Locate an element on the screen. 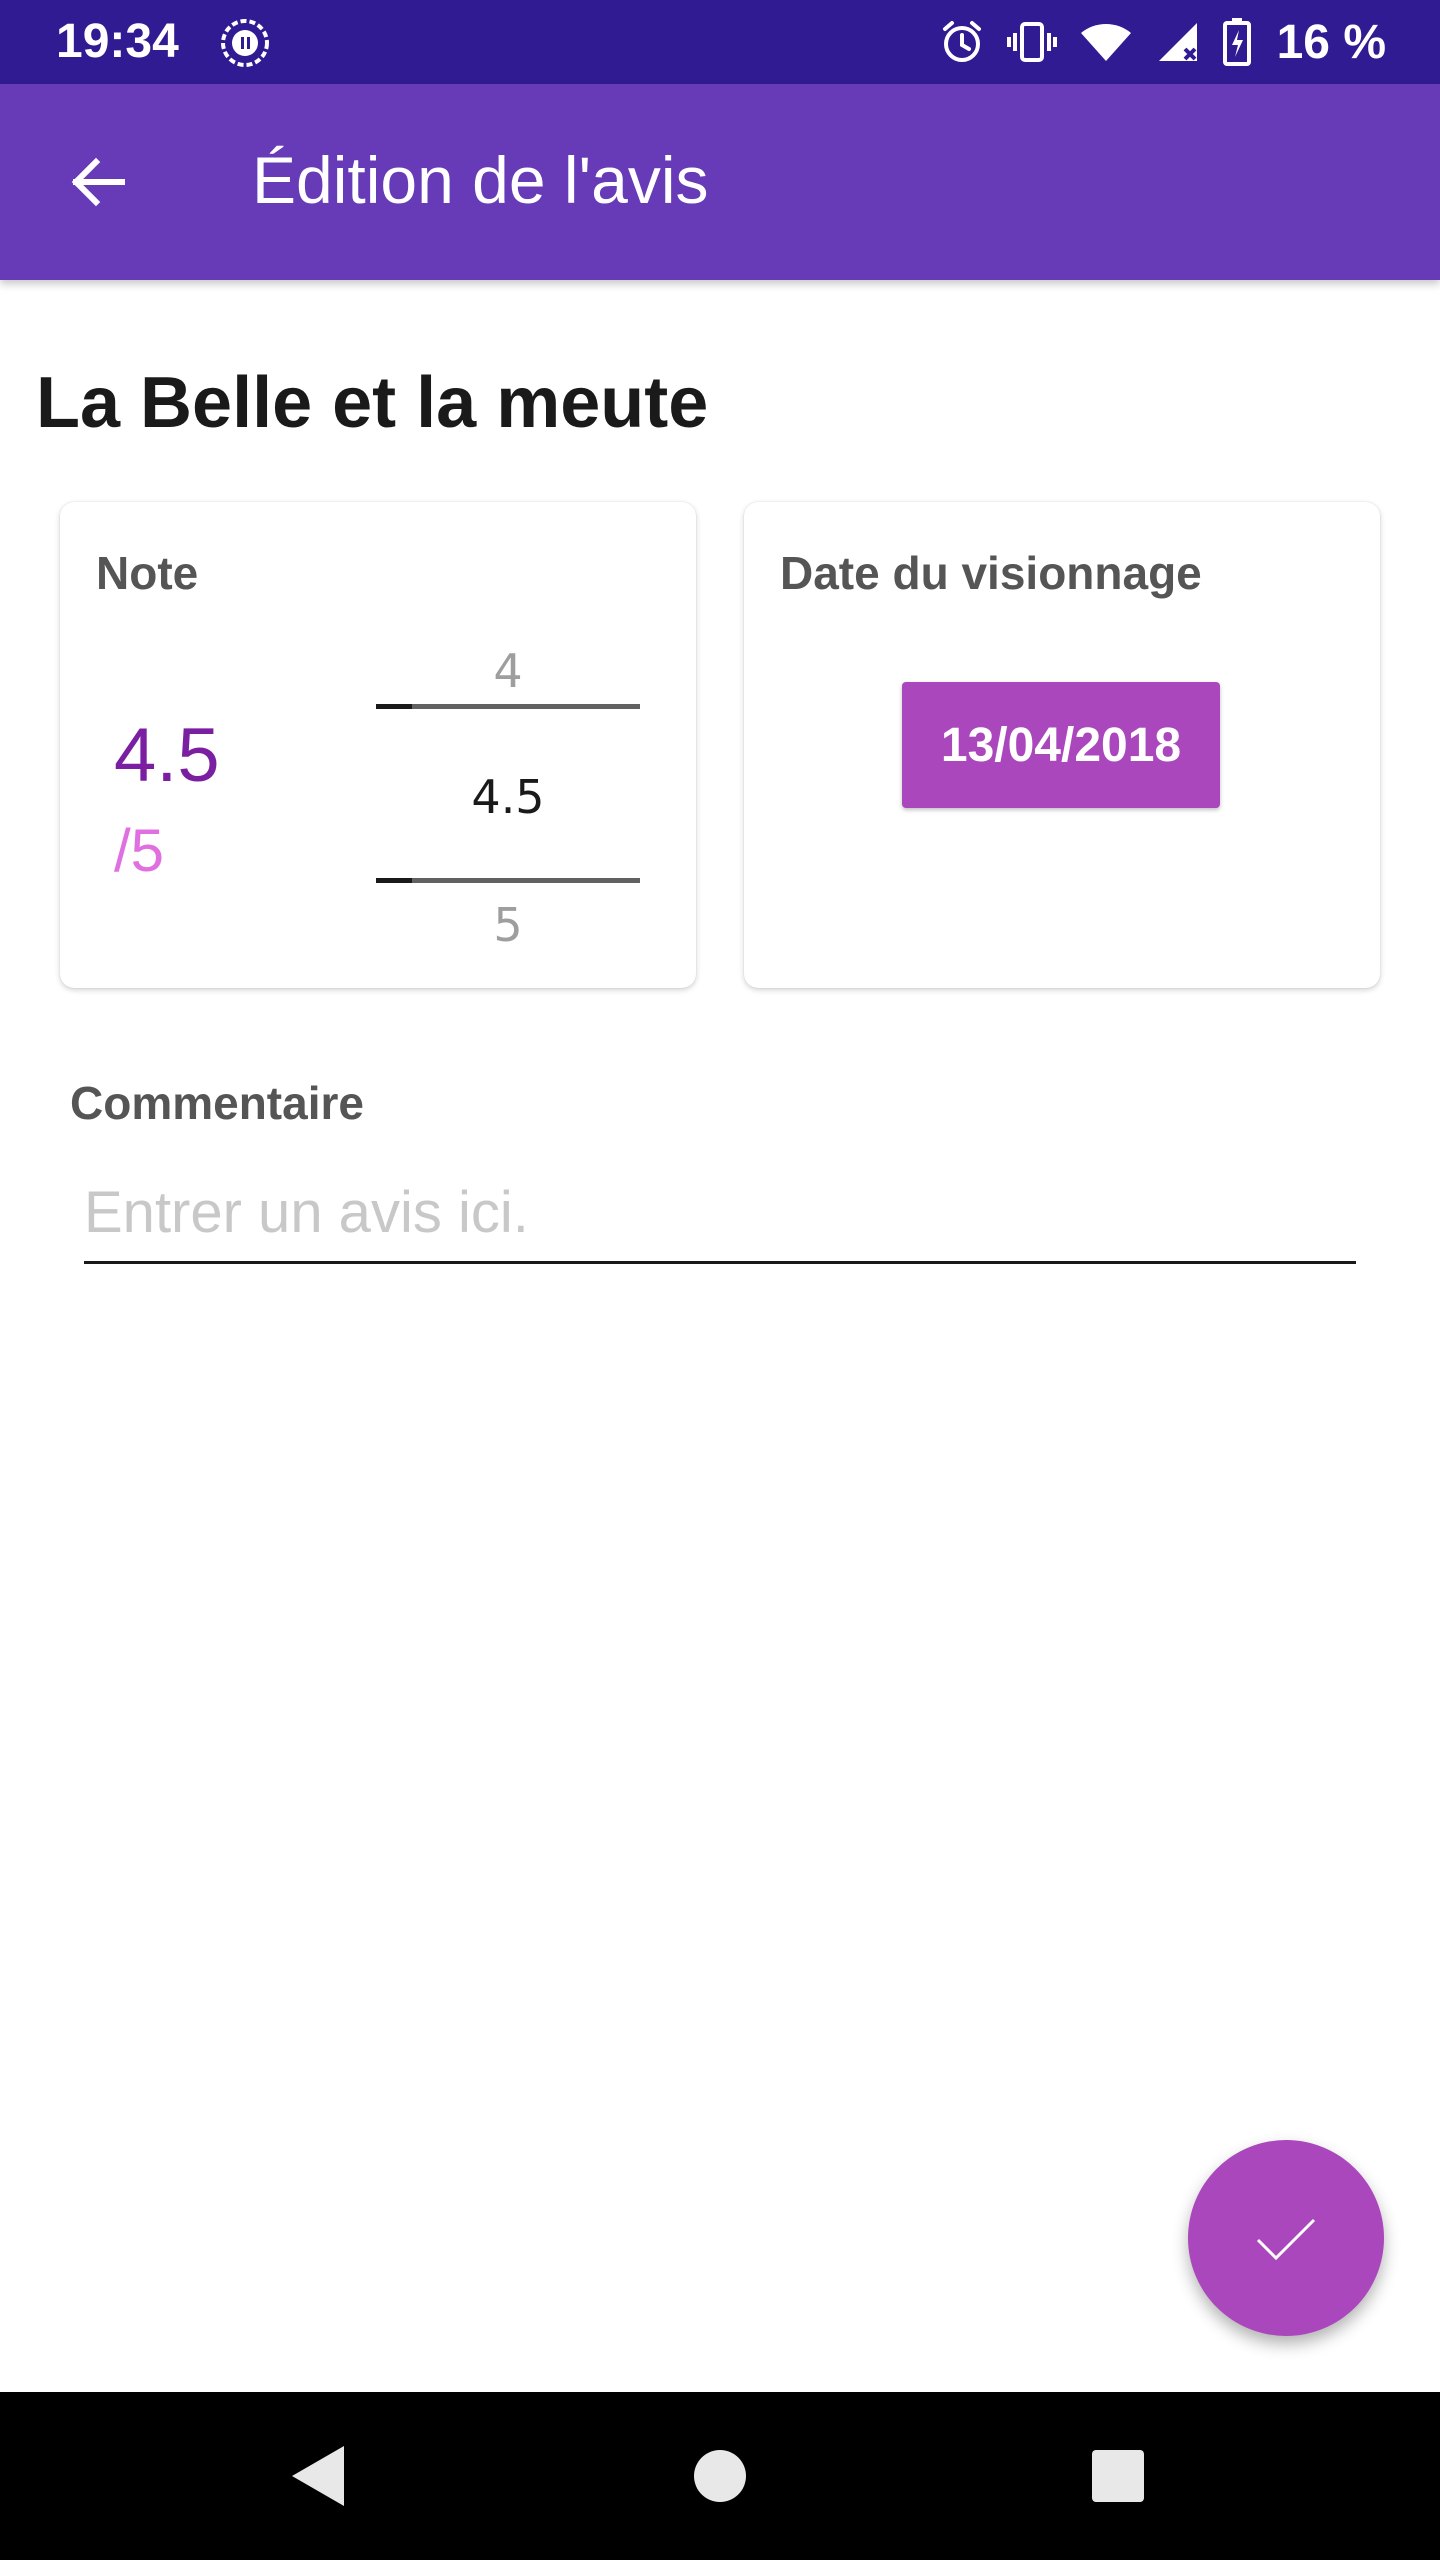 The image size is (1440, 2560). wifi-icon is located at coordinates (1106, 42).